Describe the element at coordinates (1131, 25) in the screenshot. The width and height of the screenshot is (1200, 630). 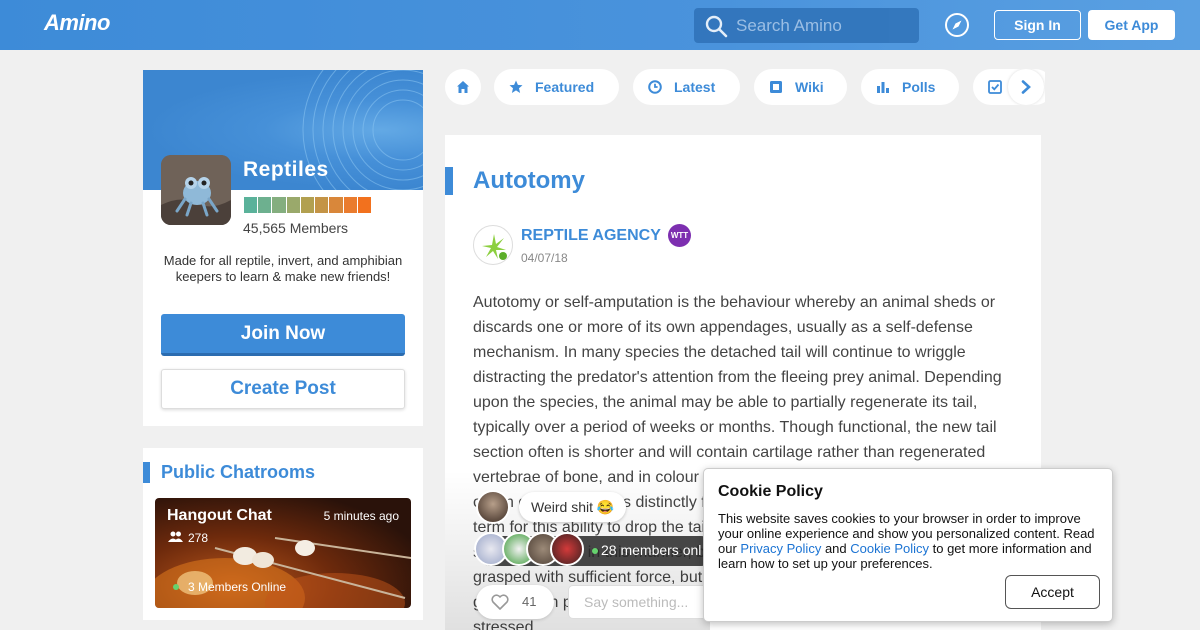
I see `get-app-button: Get App` at that location.